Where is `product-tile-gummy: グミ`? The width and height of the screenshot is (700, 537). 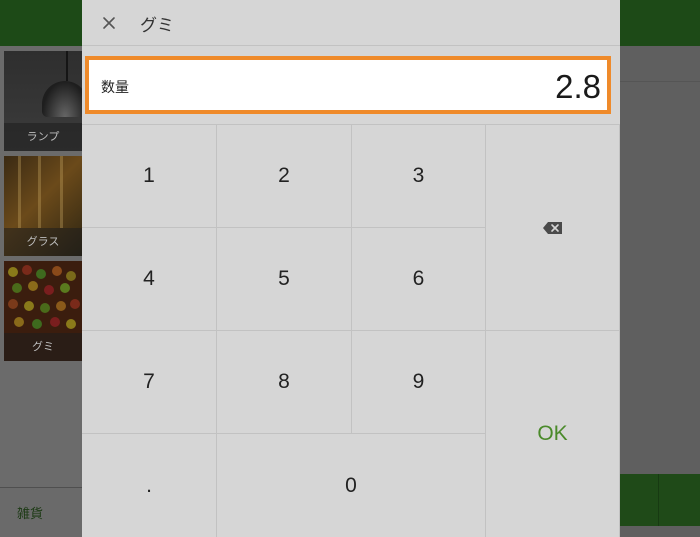
product-tile-gummy: グミ is located at coordinates (43, 311).